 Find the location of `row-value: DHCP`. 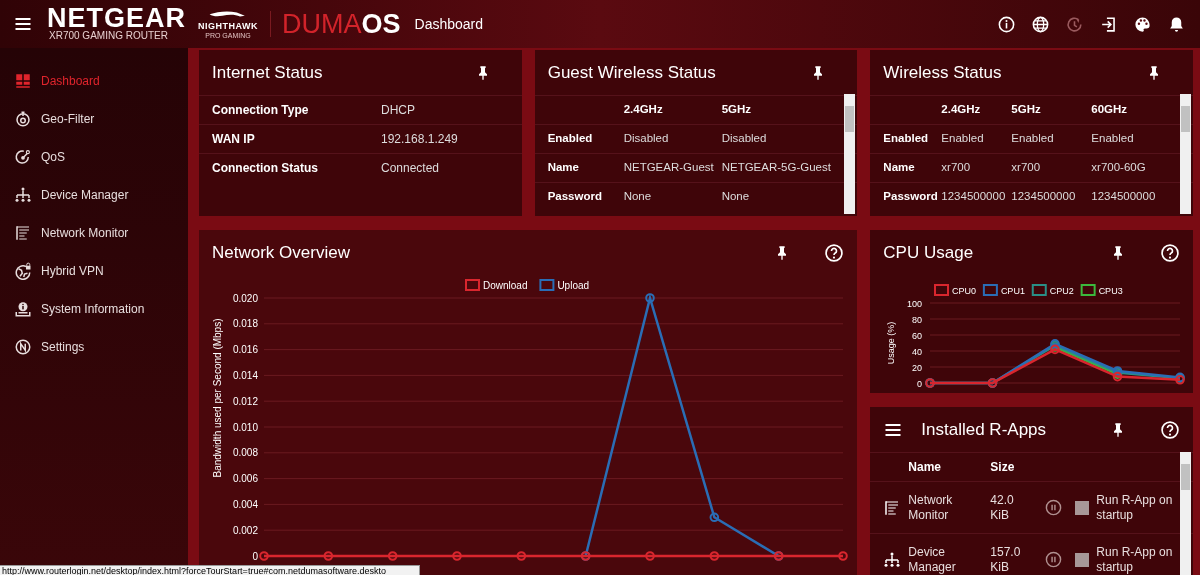

row-value: DHCP is located at coordinates (398, 110).